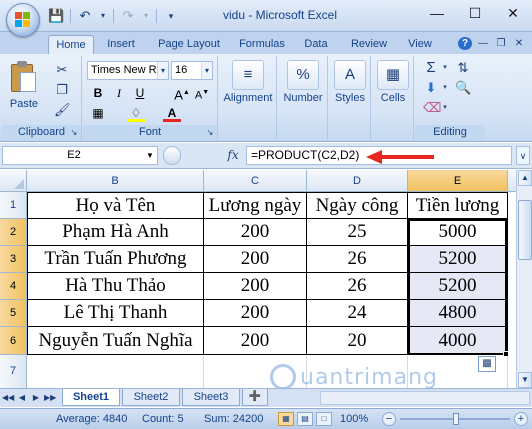  I want to click on scroll-thumb, so click(525, 230).